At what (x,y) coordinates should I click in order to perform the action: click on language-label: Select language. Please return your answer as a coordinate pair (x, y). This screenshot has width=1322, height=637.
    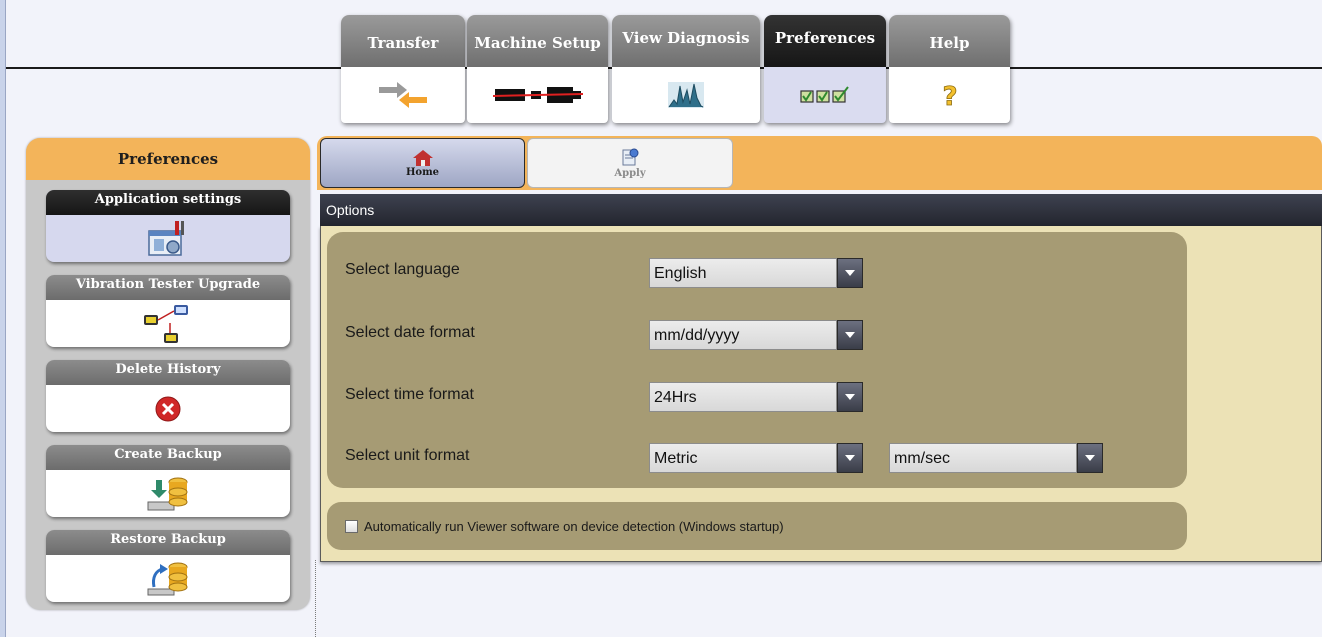
    Looking at the image, I should click on (402, 269).